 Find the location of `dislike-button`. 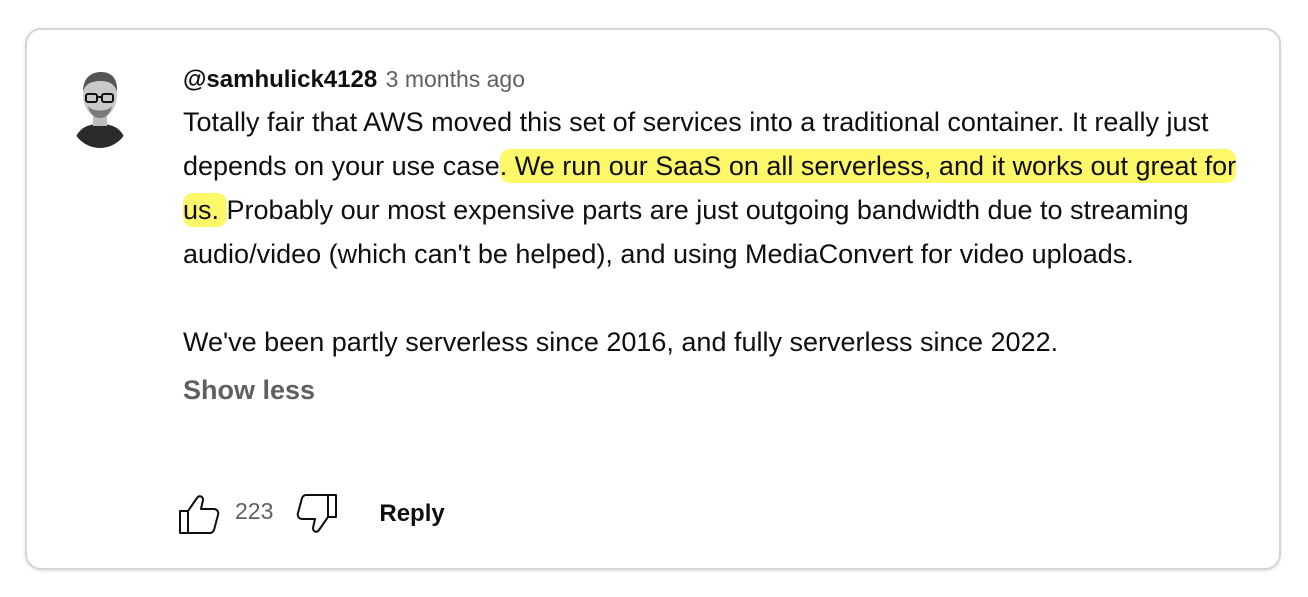

dislike-button is located at coordinates (317, 514).